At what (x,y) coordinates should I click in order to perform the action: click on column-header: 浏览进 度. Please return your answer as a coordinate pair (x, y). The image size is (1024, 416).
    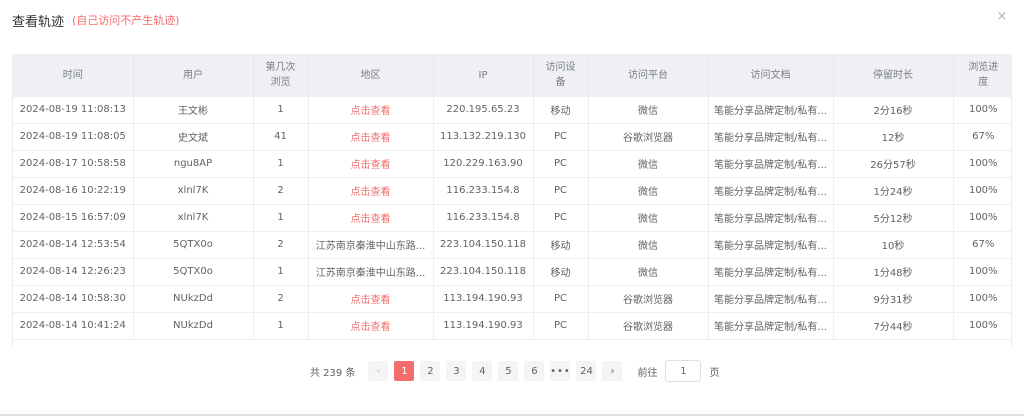
    Looking at the image, I should click on (982, 76).